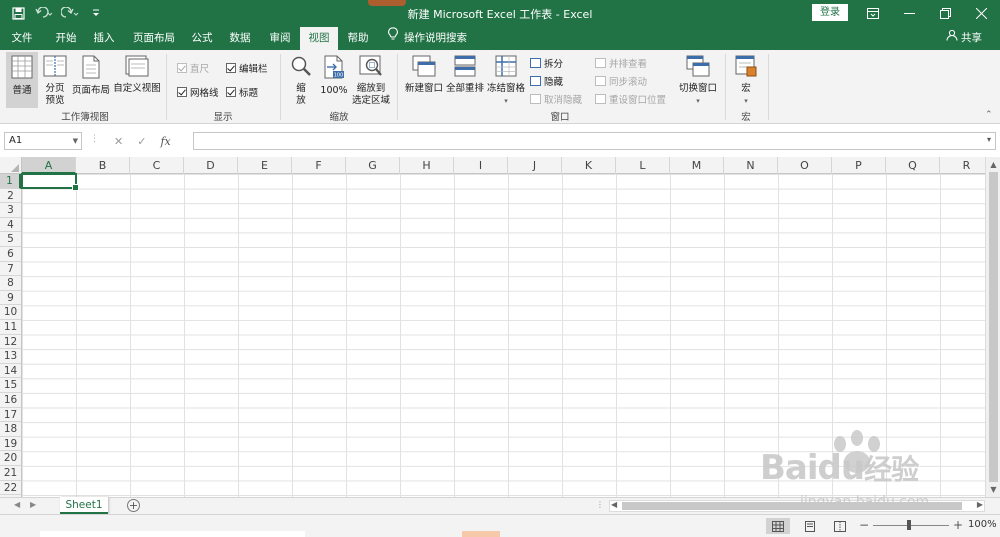 The height and width of the screenshot is (537, 1000). Describe the element at coordinates (909, 13) in the screenshot. I see `minimize-icon` at that location.